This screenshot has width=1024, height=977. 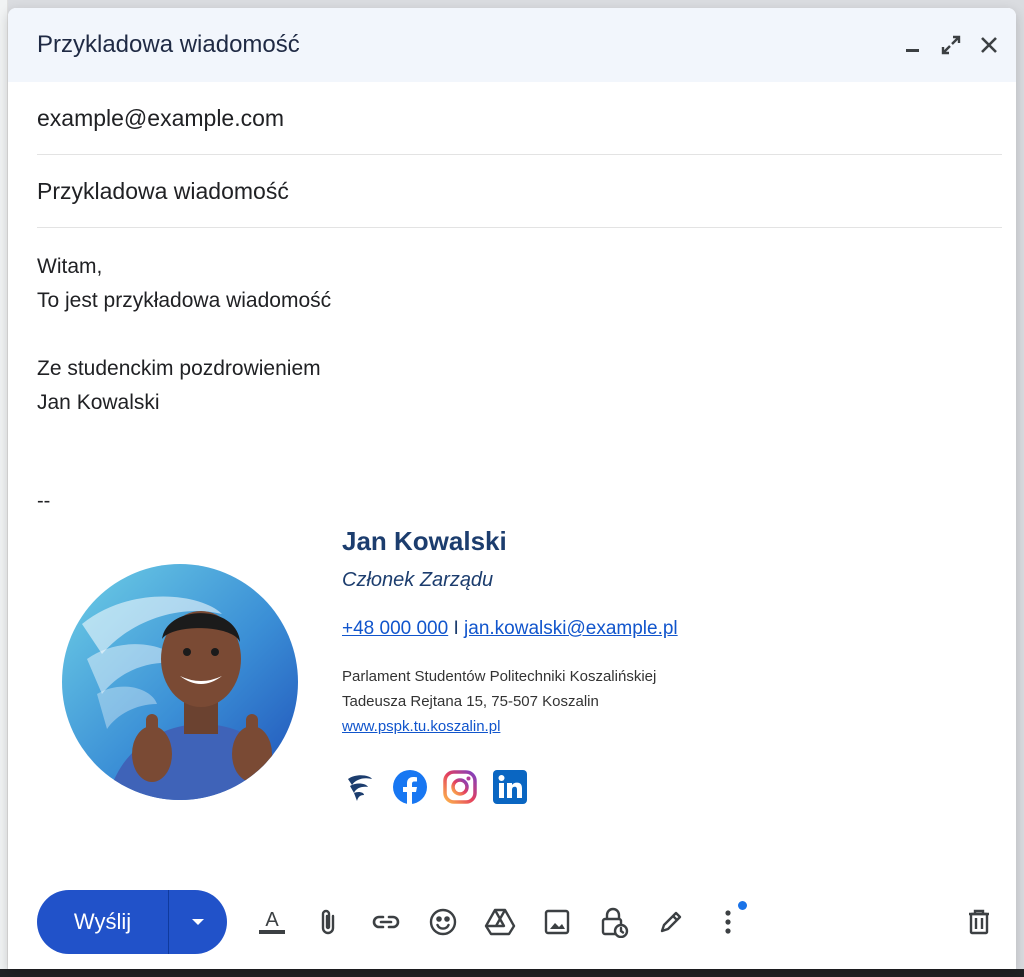 What do you see at coordinates (70, 266) in the screenshot?
I see `body-greeting: Witam,` at bounding box center [70, 266].